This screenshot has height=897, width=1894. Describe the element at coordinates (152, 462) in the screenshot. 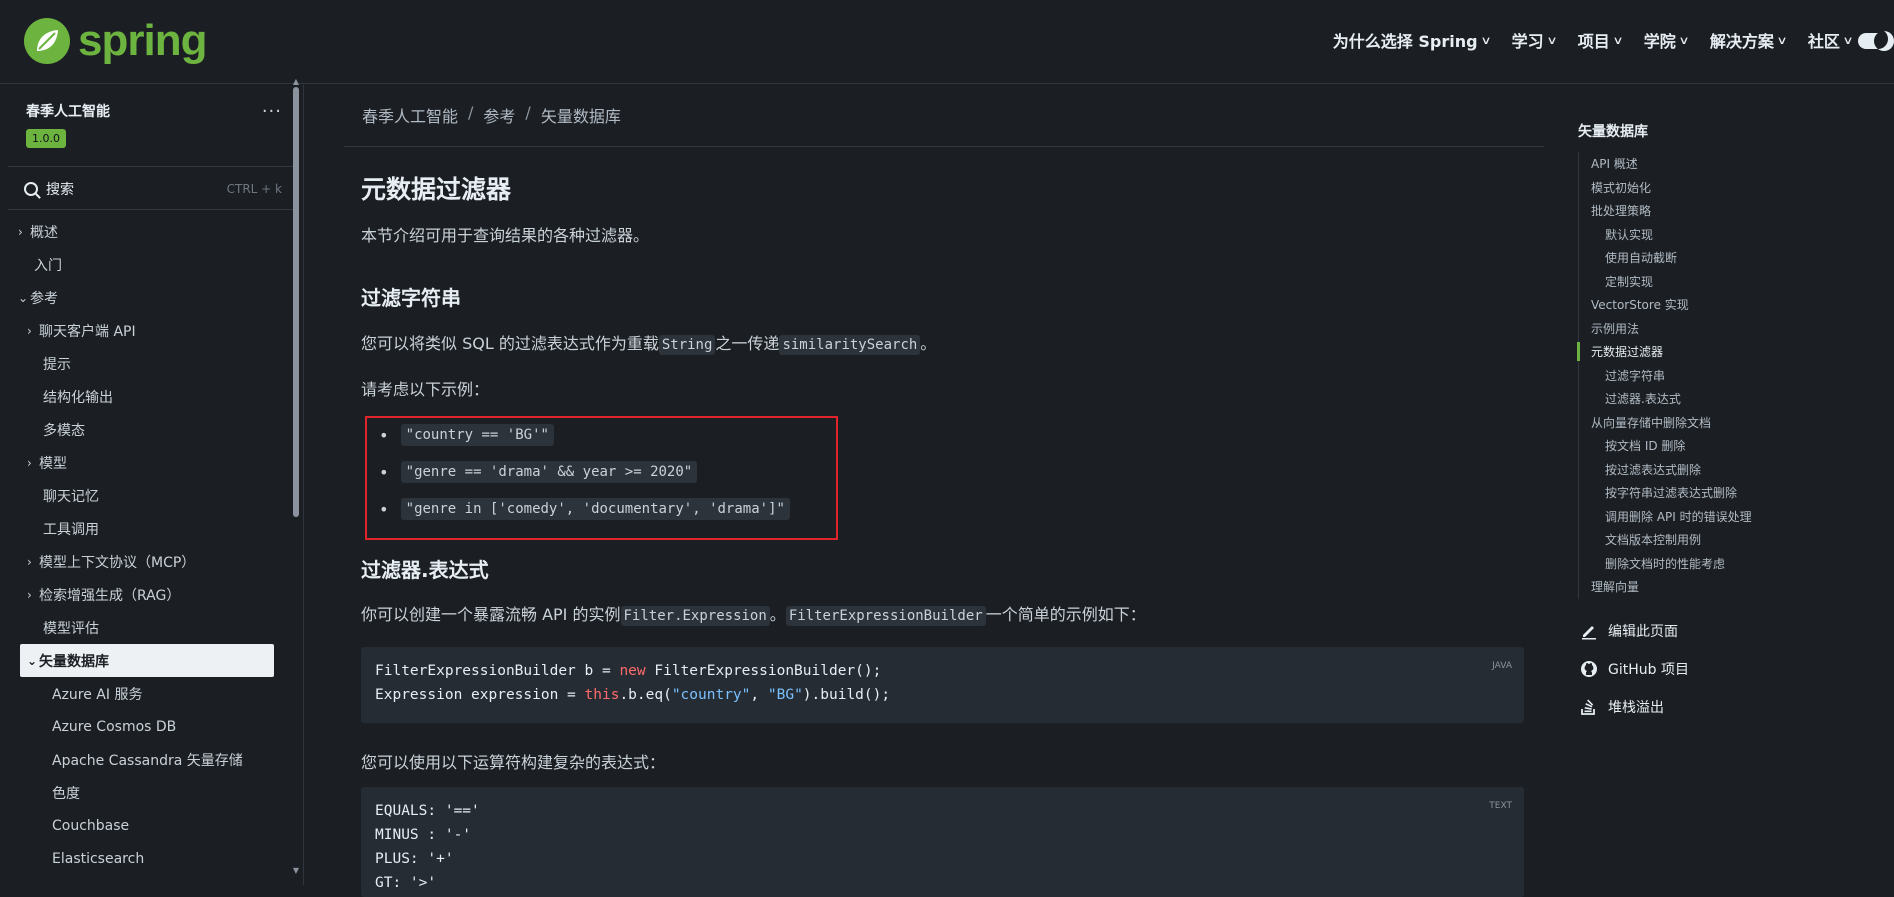

I see `sidebar-item-models: › 模型` at that location.